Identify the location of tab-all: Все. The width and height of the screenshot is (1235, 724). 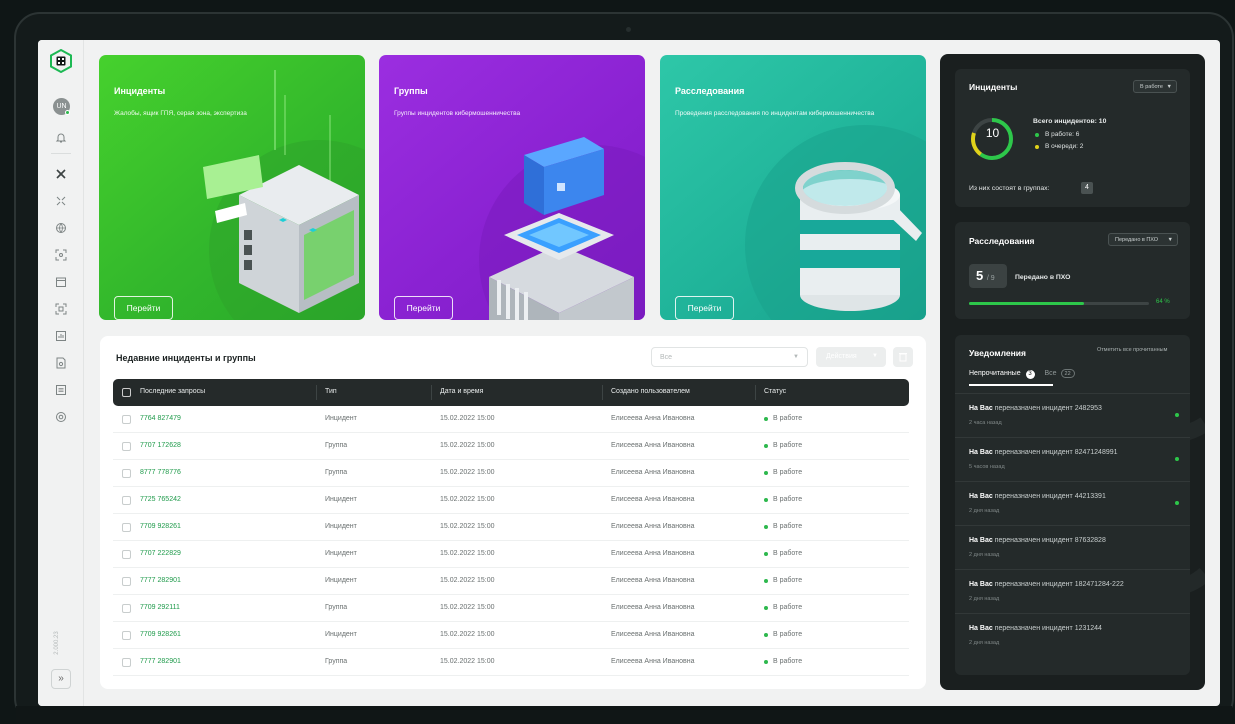
(1051, 373).